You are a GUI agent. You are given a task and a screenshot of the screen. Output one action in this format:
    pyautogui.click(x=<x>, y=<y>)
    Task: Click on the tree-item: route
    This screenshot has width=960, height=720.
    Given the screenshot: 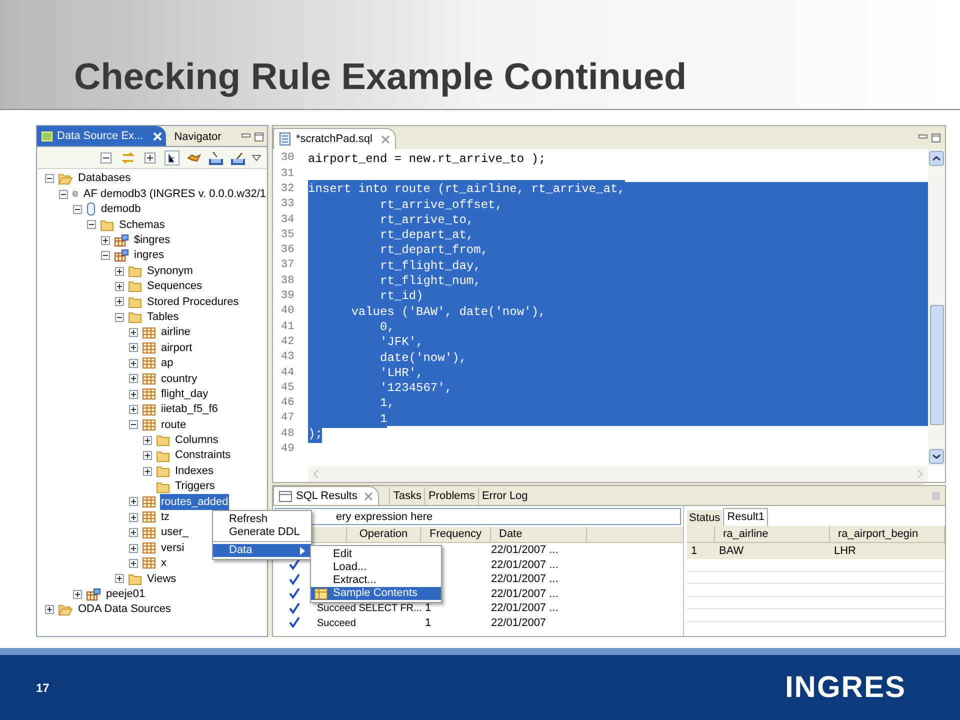 What is the action you would take?
    pyautogui.click(x=174, y=425)
    